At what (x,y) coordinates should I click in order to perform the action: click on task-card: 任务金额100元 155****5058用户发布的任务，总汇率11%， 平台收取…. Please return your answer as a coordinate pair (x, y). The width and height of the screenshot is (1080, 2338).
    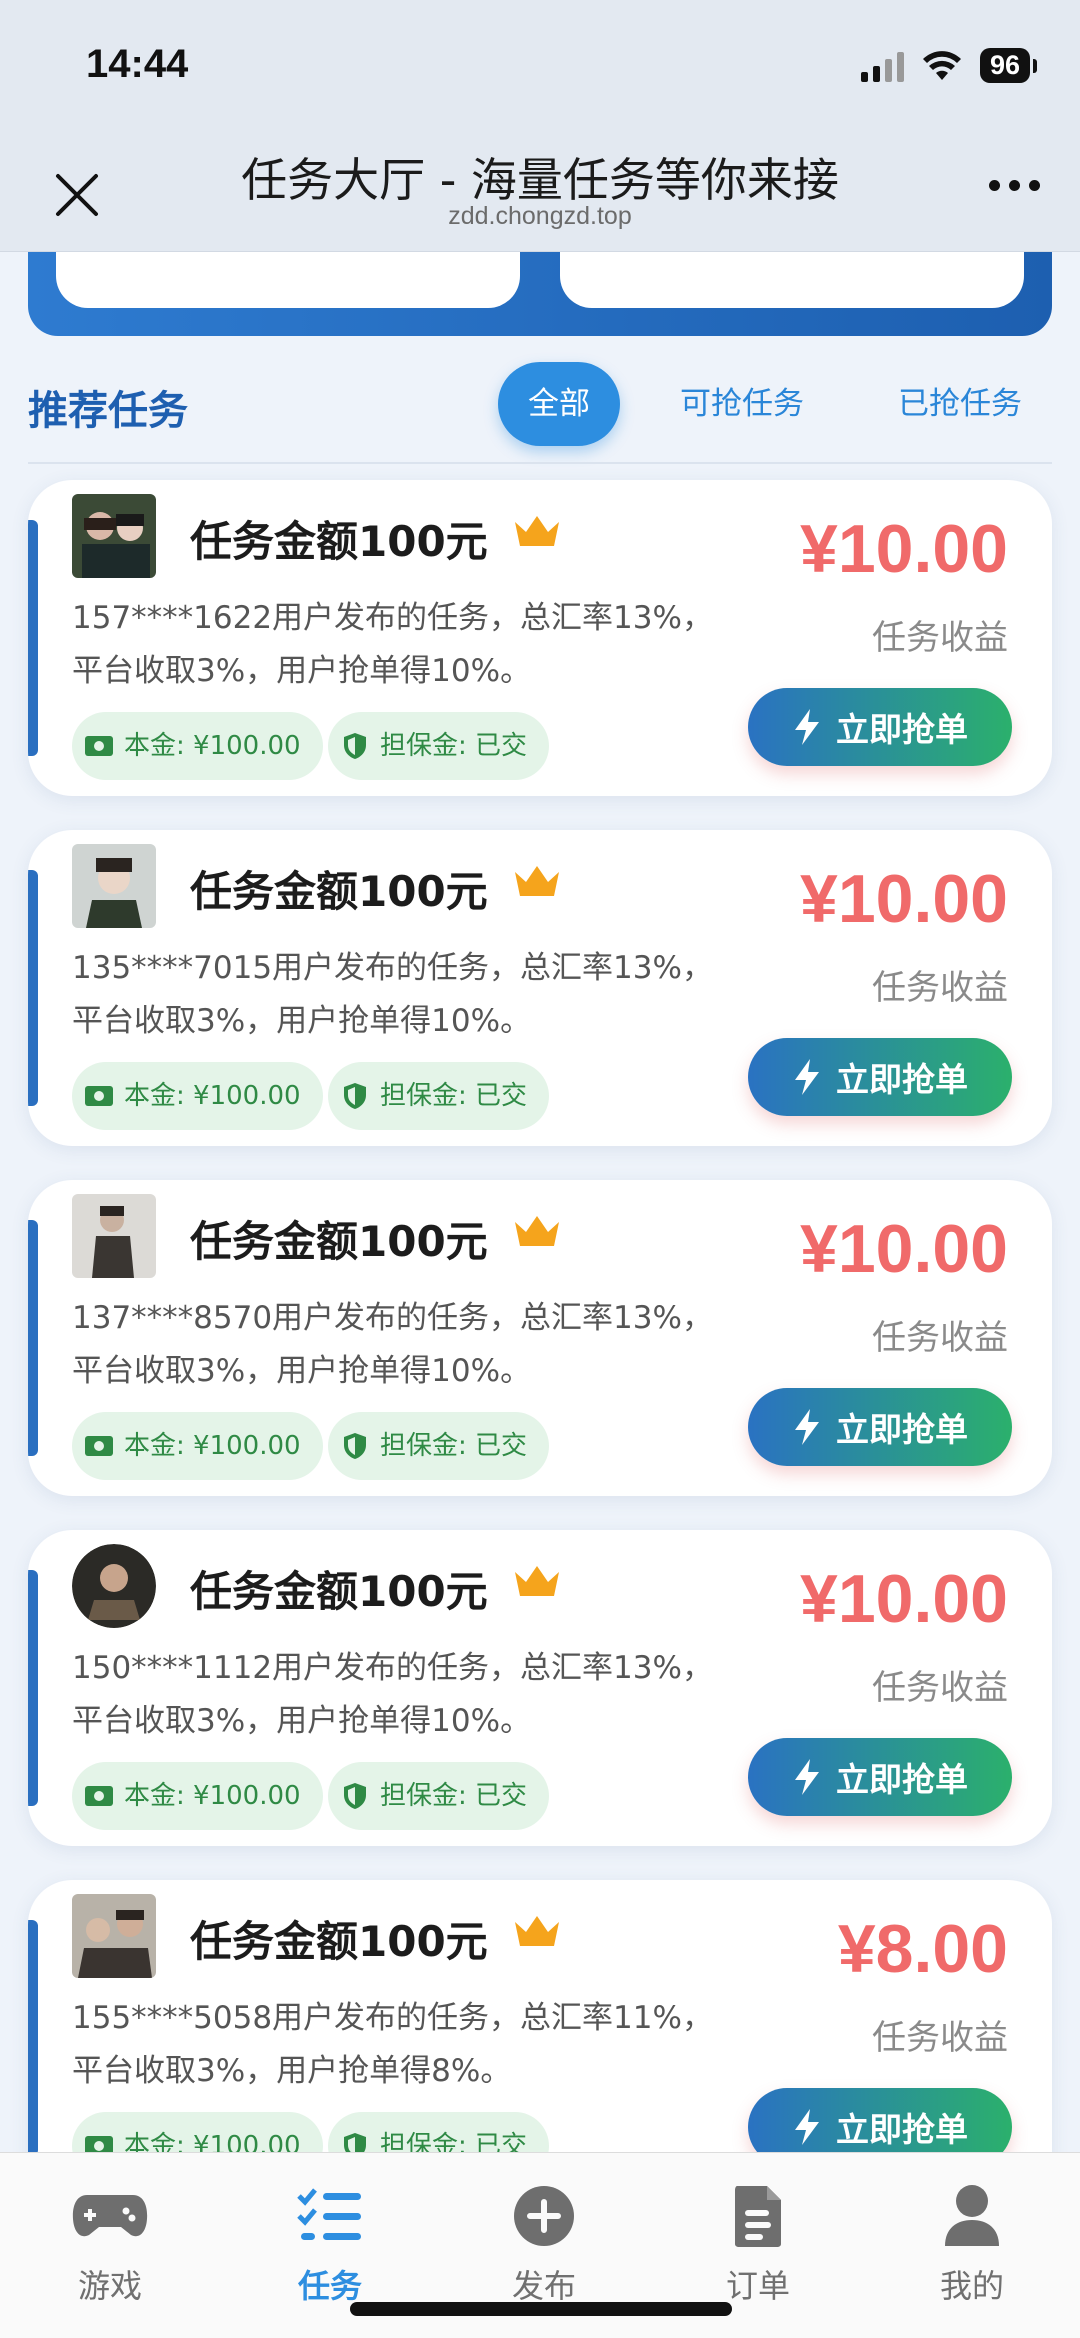
    Looking at the image, I should click on (540, 2038).